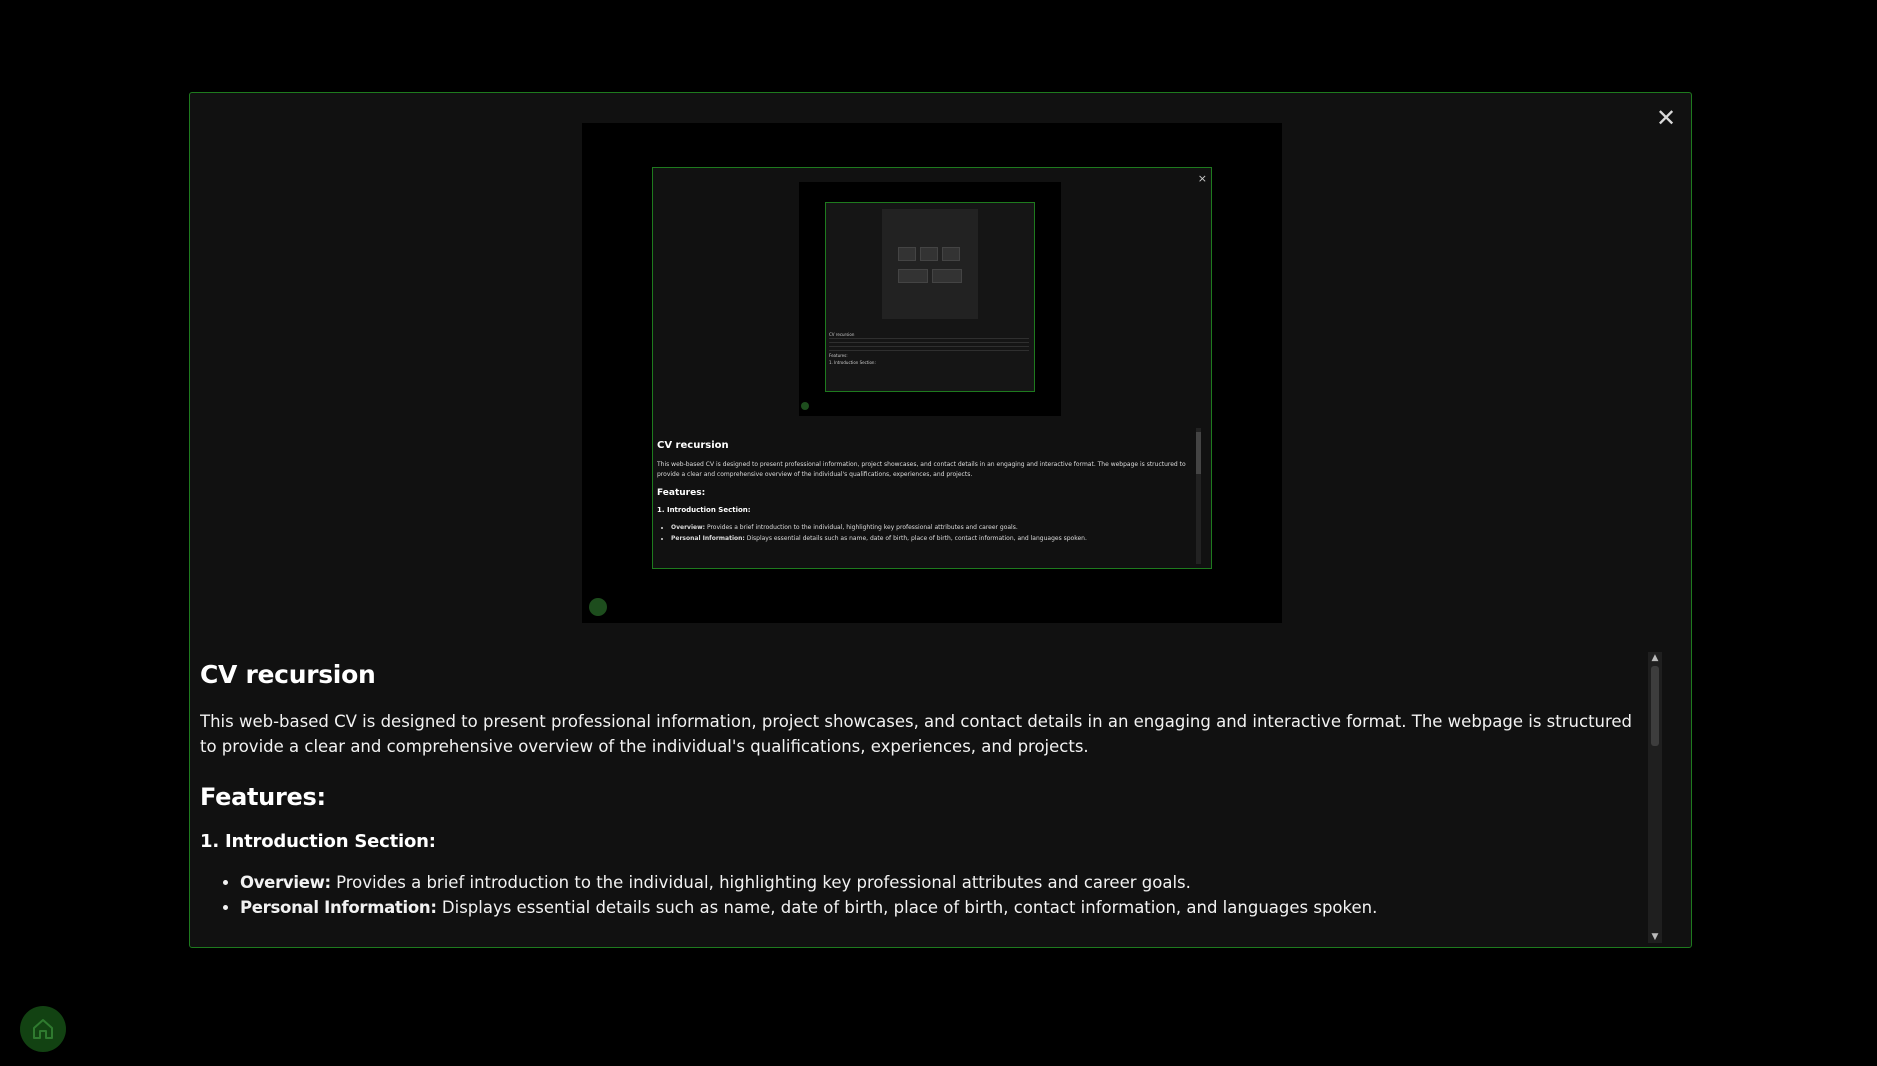 This screenshot has width=1877, height=1066. What do you see at coordinates (338, 907) in the screenshot?
I see `list-item-label: Personal Information:` at bounding box center [338, 907].